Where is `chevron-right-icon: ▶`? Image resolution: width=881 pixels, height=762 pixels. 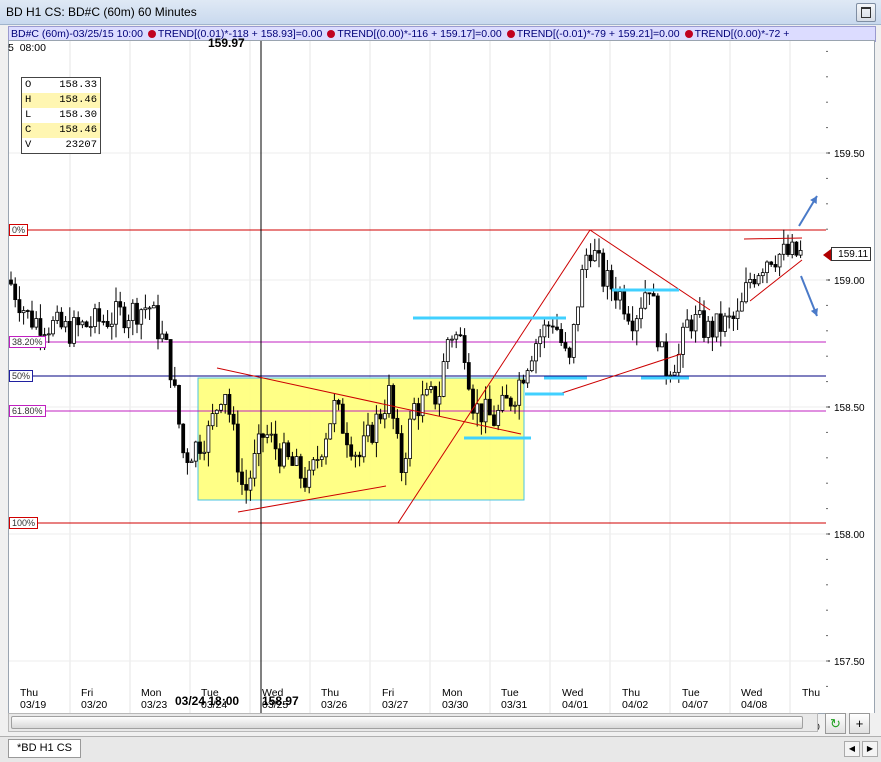 chevron-right-icon: ▶ is located at coordinates (870, 748).